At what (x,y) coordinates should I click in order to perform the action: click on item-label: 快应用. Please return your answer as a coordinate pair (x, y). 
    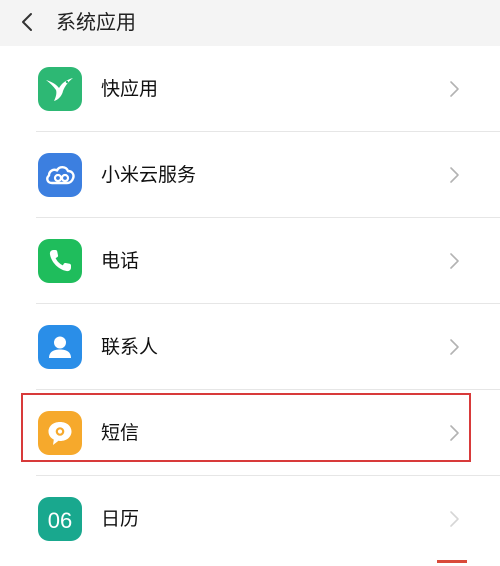
    Looking at the image, I should click on (130, 89).